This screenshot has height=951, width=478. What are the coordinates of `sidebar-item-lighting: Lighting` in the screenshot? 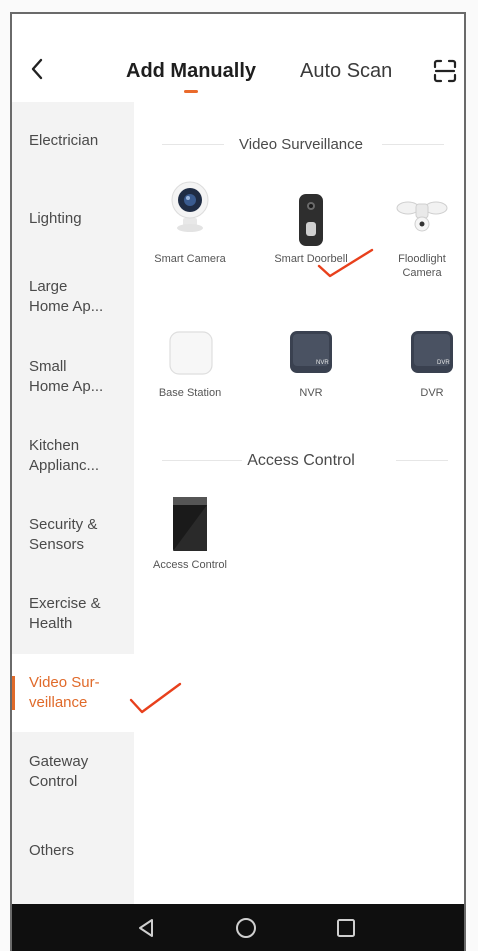 It's located at (73, 219).